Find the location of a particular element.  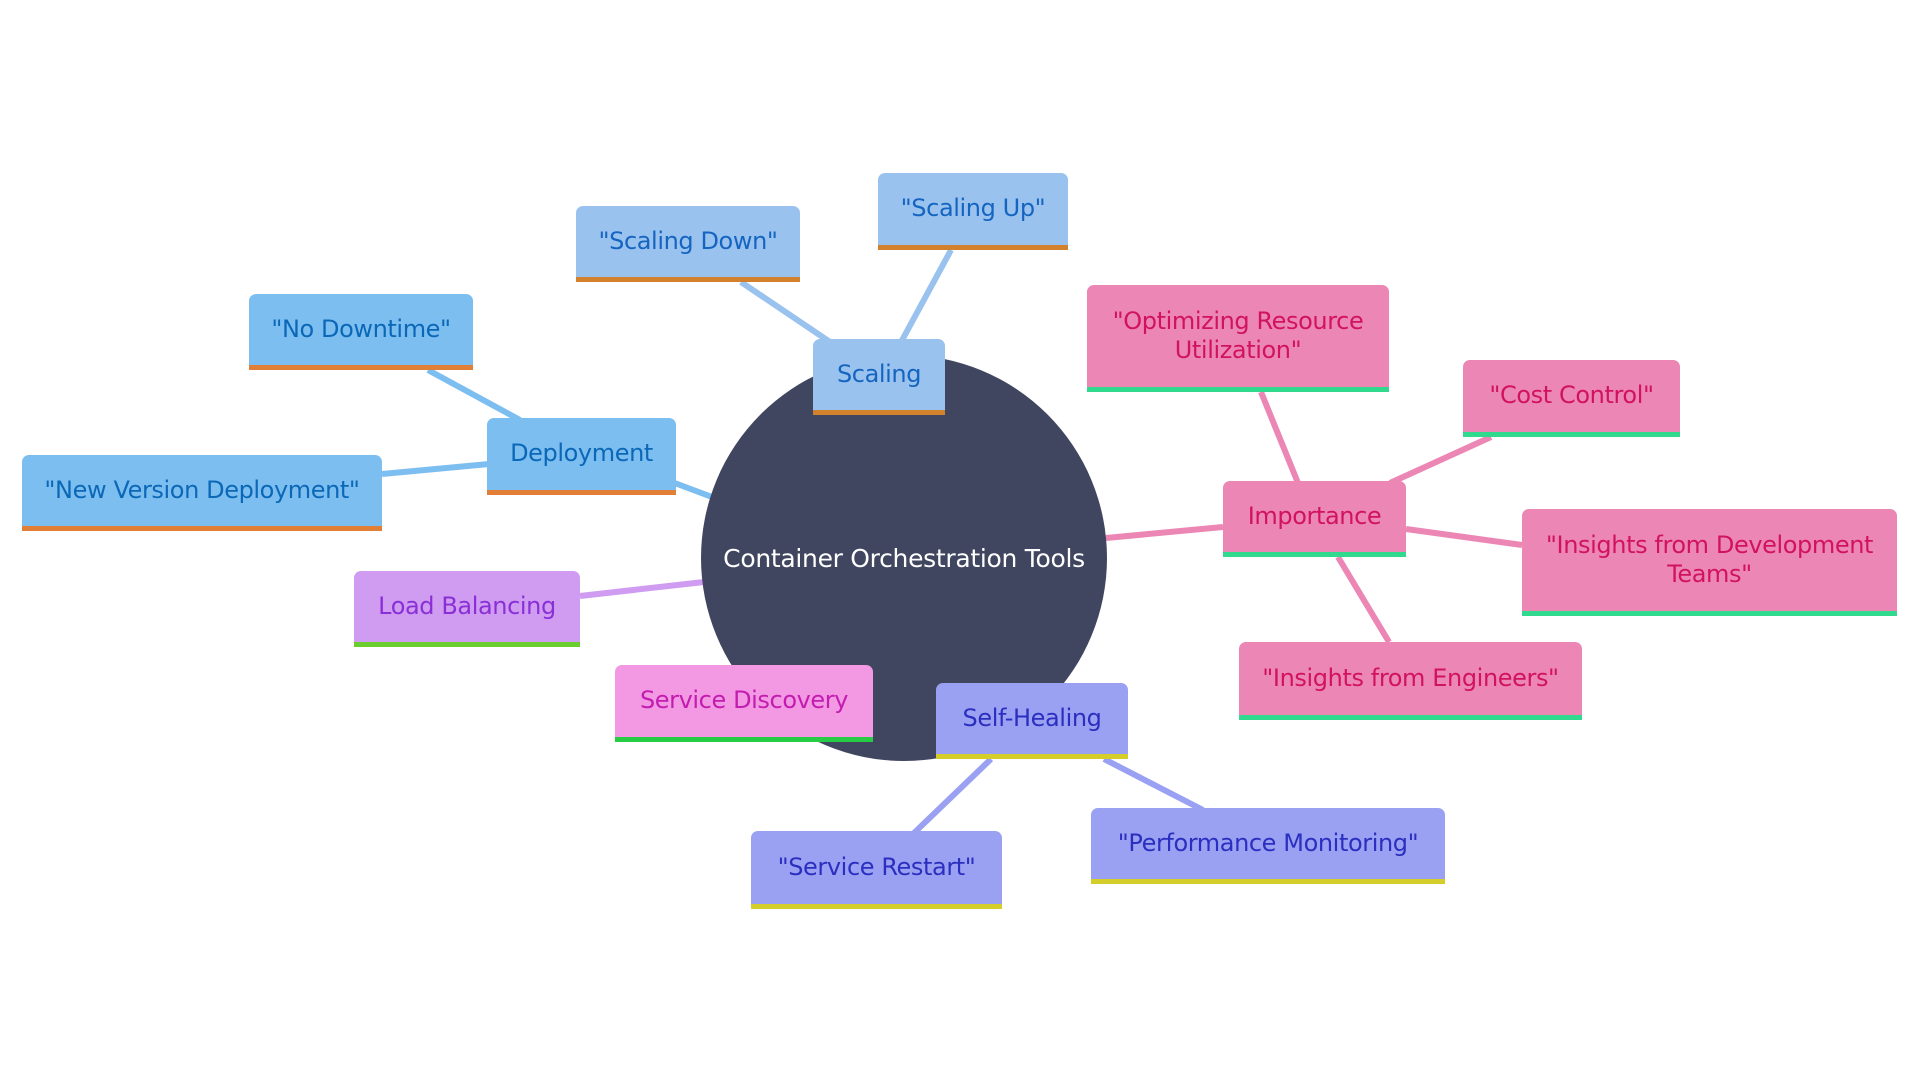

edge-root-to-load-balancing is located at coordinates (642, 589).